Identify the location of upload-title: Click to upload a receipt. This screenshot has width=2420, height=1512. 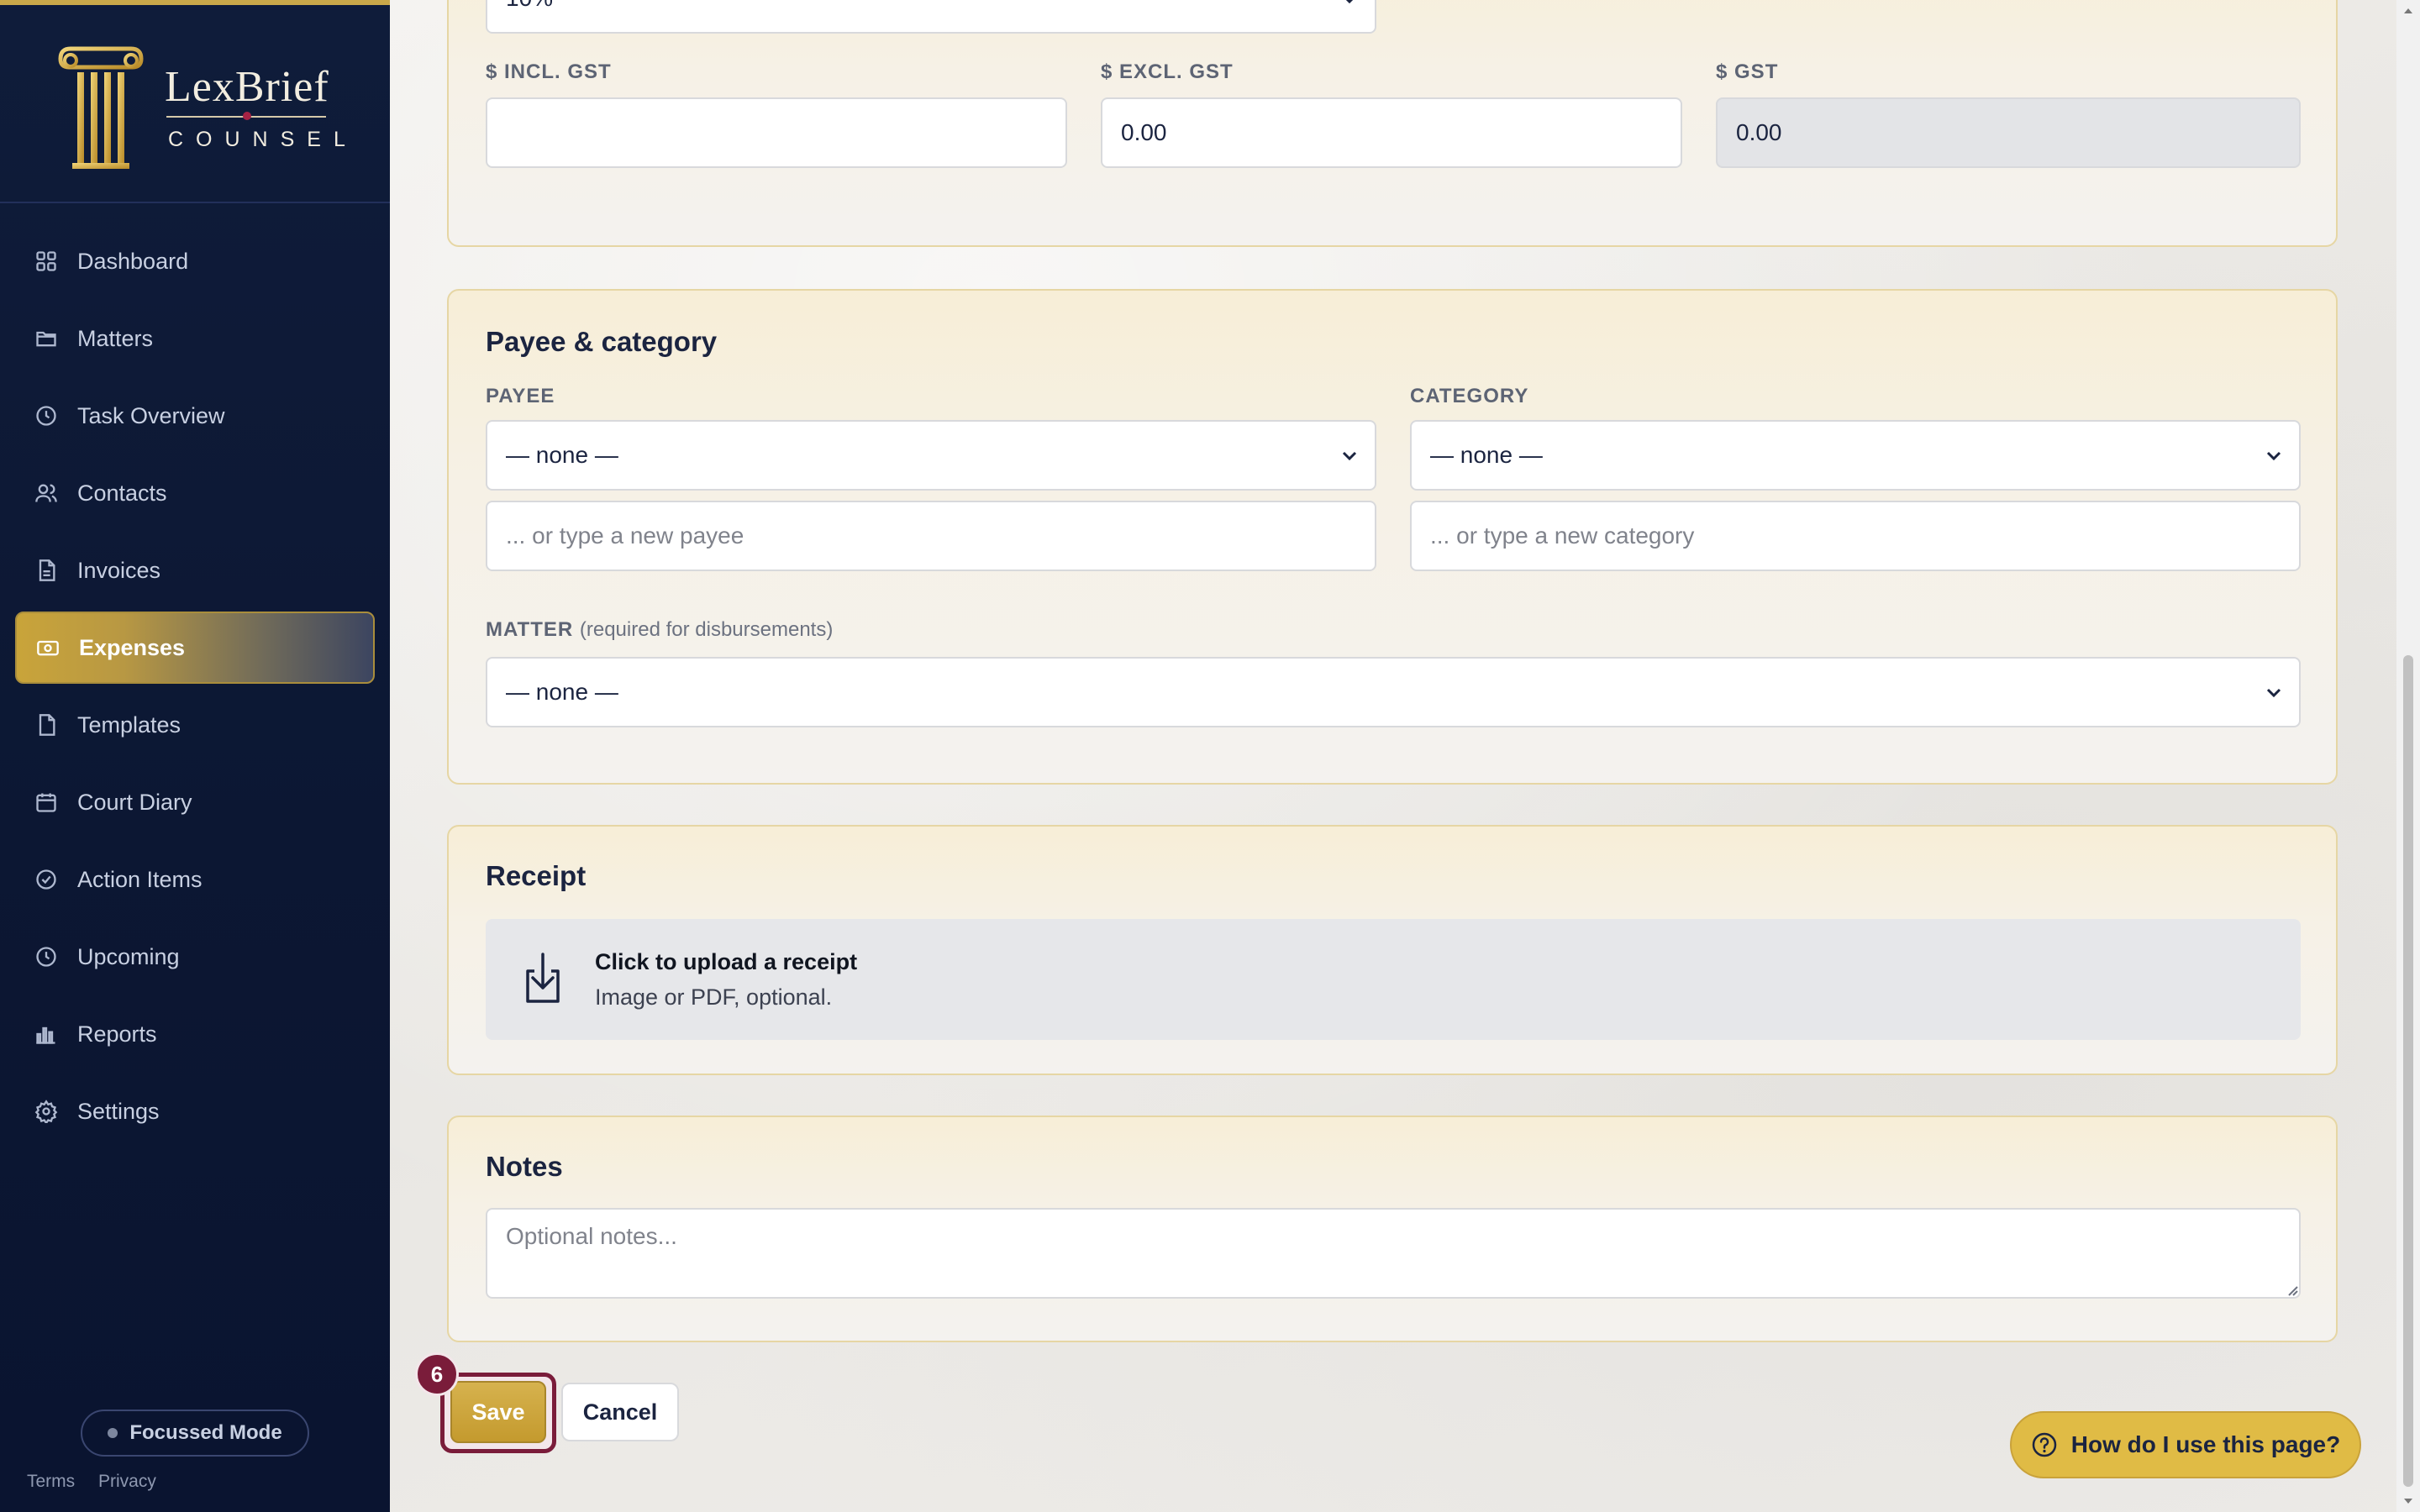
(726, 961).